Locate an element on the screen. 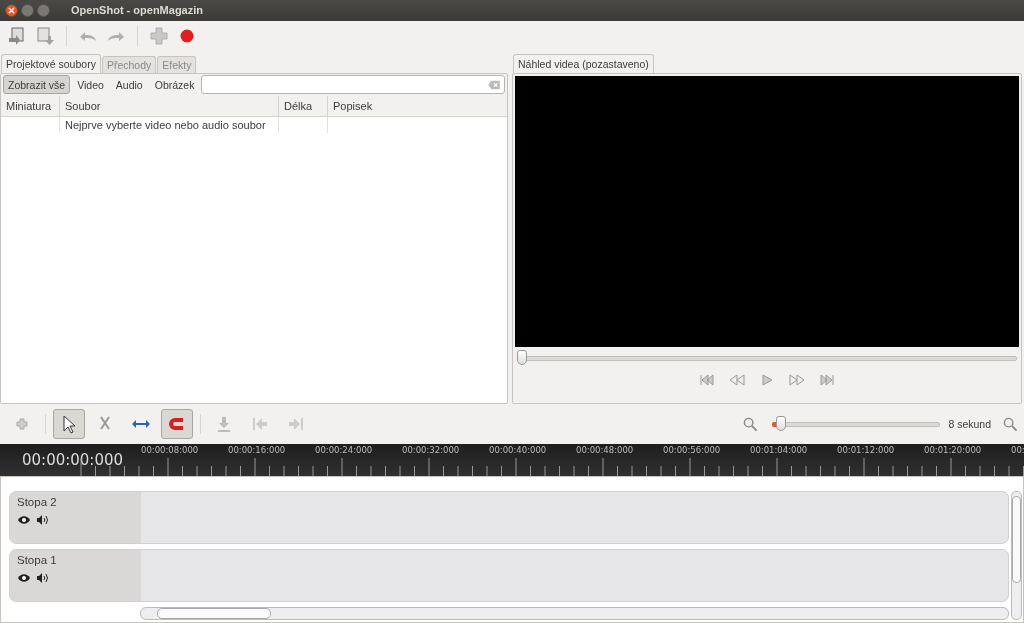 The width and height of the screenshot is (1024, 623). time-label: 00:00:24:000 is located at coordinates (344, 450).